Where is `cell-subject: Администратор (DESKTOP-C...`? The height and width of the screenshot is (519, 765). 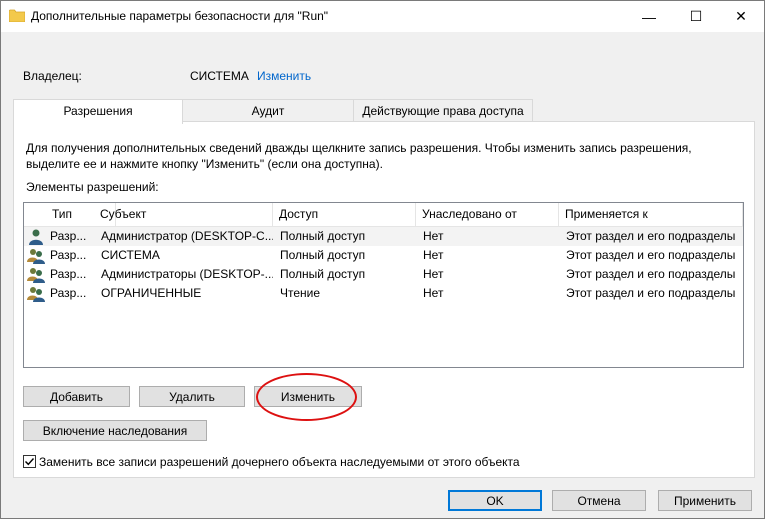
cell-subject: Администратор (DESKTOP-C... is located at coordinates (187, 236).